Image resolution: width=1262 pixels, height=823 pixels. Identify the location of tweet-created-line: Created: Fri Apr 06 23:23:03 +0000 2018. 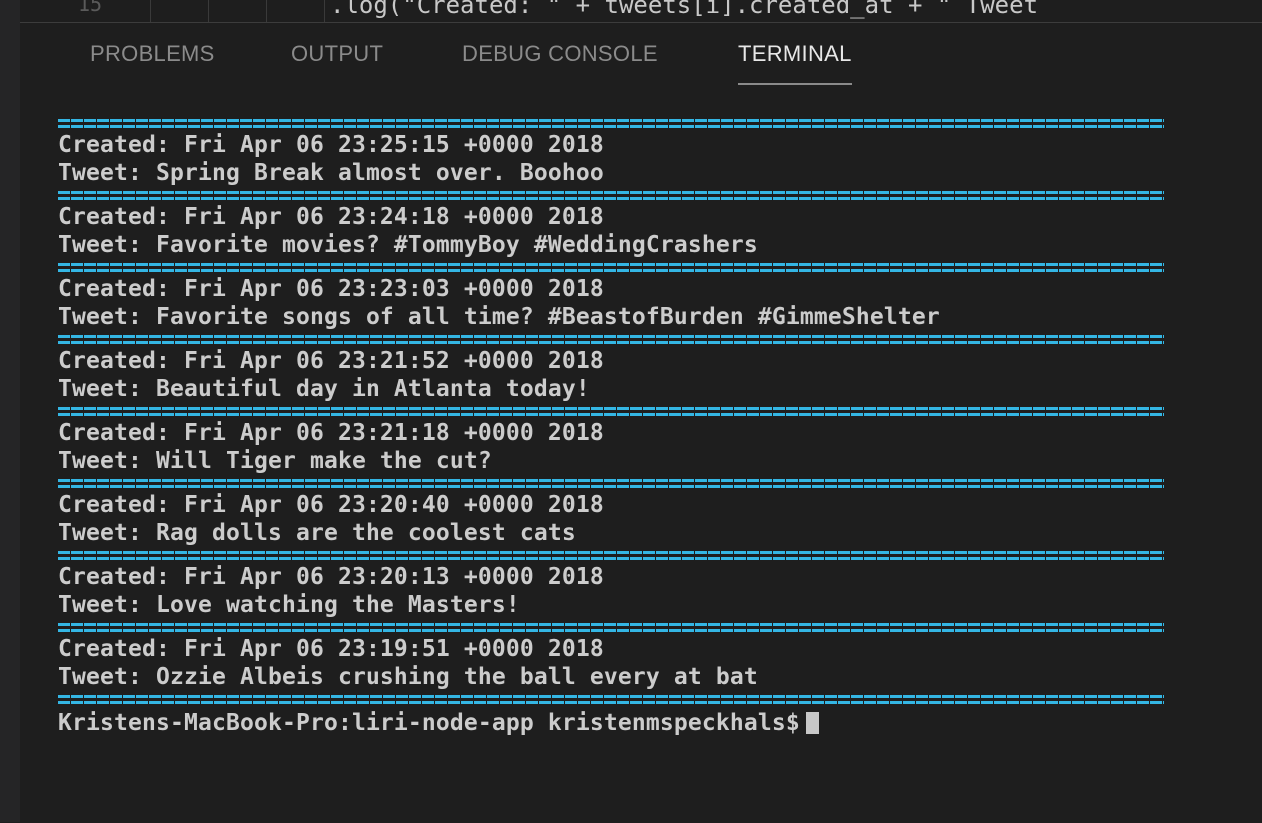
(331, 289).